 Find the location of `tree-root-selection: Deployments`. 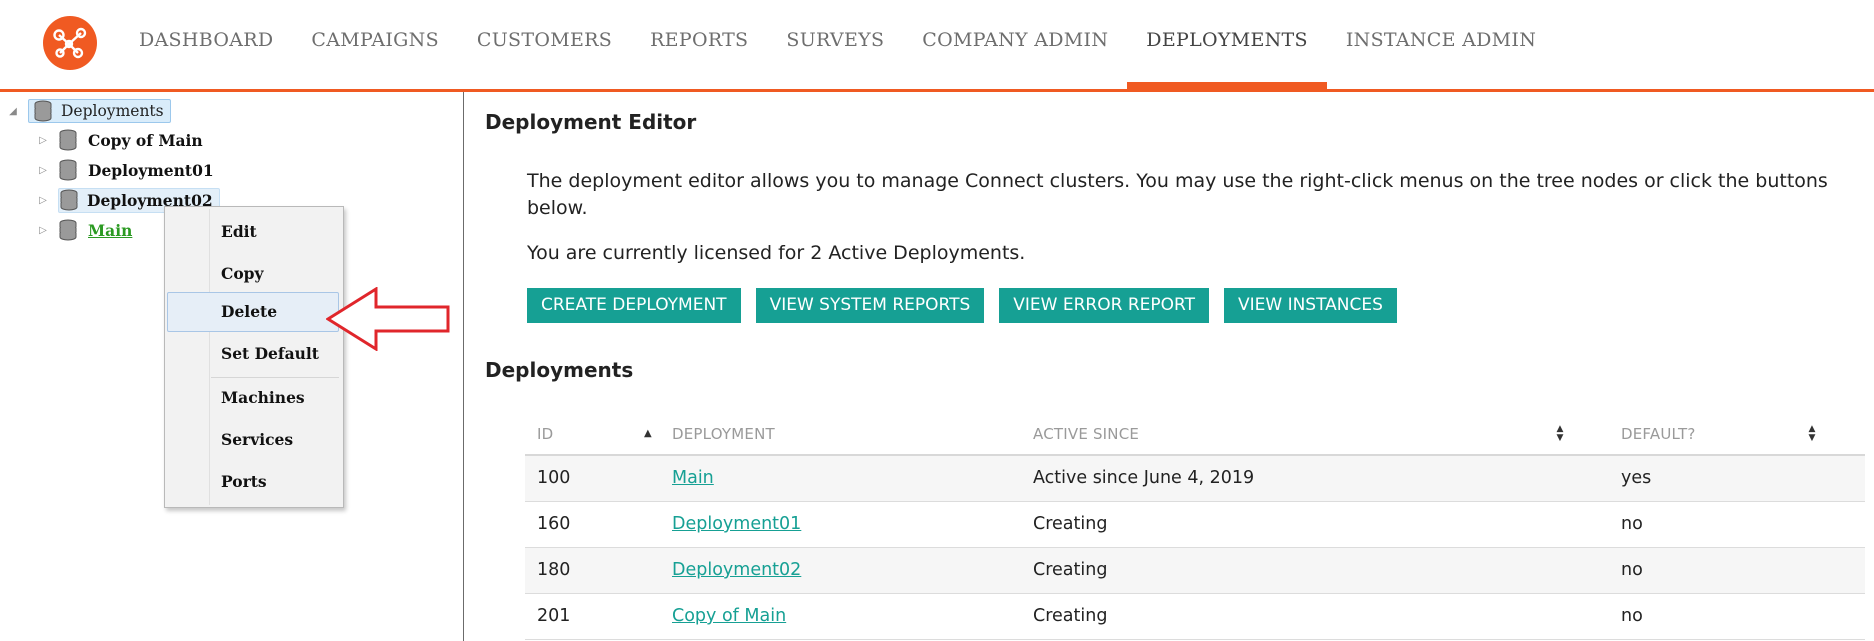

tree-root-selection: Deployments is located at coordinates (99, 111).